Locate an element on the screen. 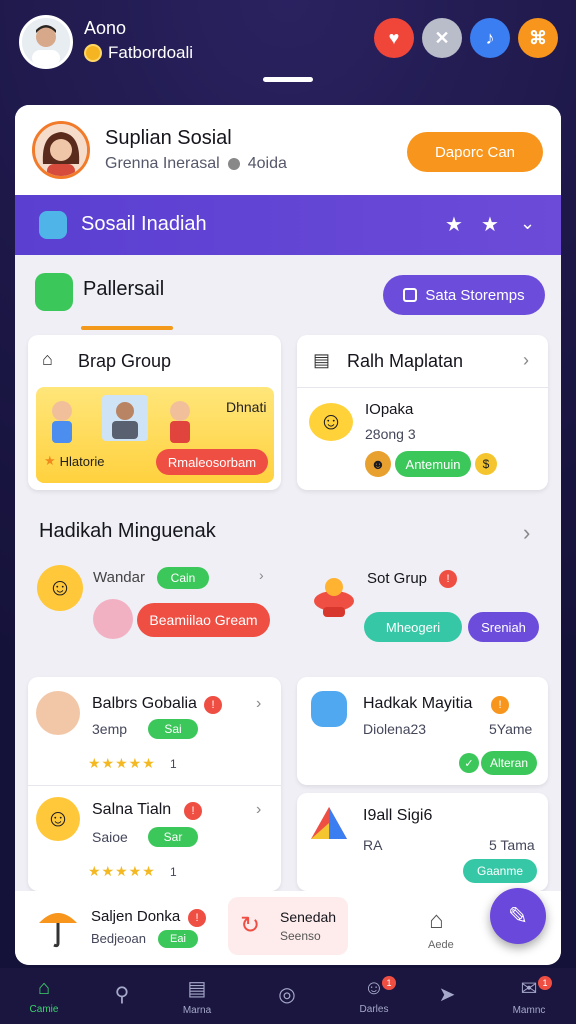 The width and height of the screenshot is (576, 1024). banner-text: Dhnati is located at coordinates (246, 407).